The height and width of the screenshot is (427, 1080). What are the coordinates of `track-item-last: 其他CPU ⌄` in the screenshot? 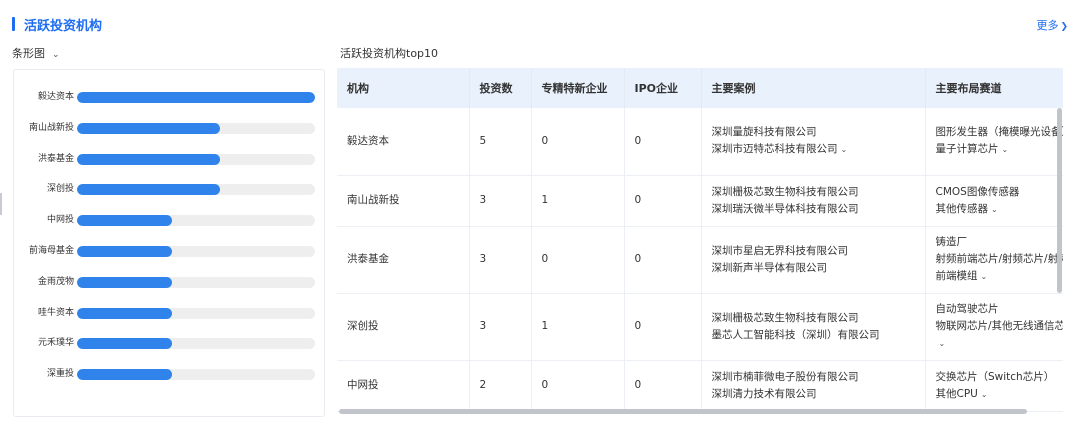 It's located at (1000, 394).